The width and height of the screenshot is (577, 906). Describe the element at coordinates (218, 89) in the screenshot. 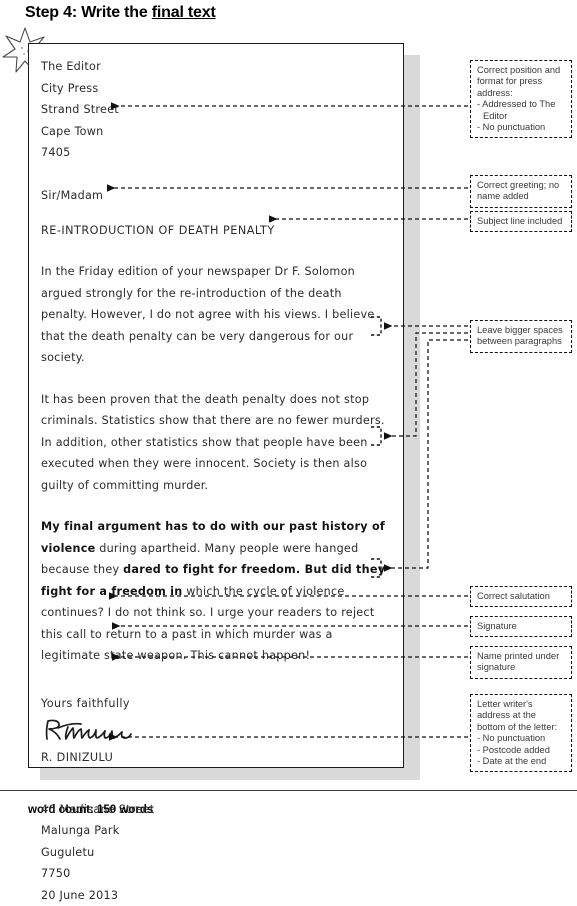

I see `recipient-address-line: City Press` at that location.